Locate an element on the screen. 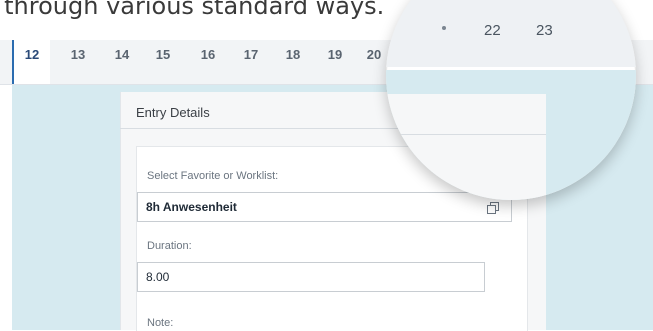 This screenshot has width=653, height=331. day-cell-selected: 12 is located at coordinates (31, 62).